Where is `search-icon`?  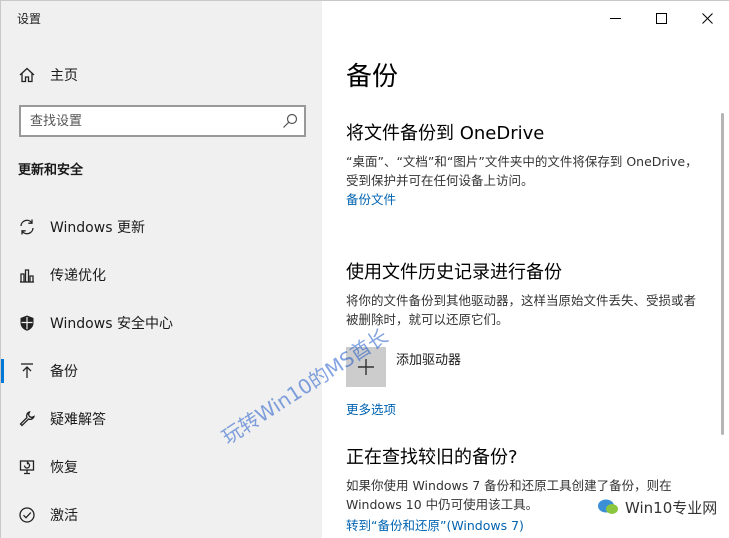 search-icon is located at coordinates (290, 121).